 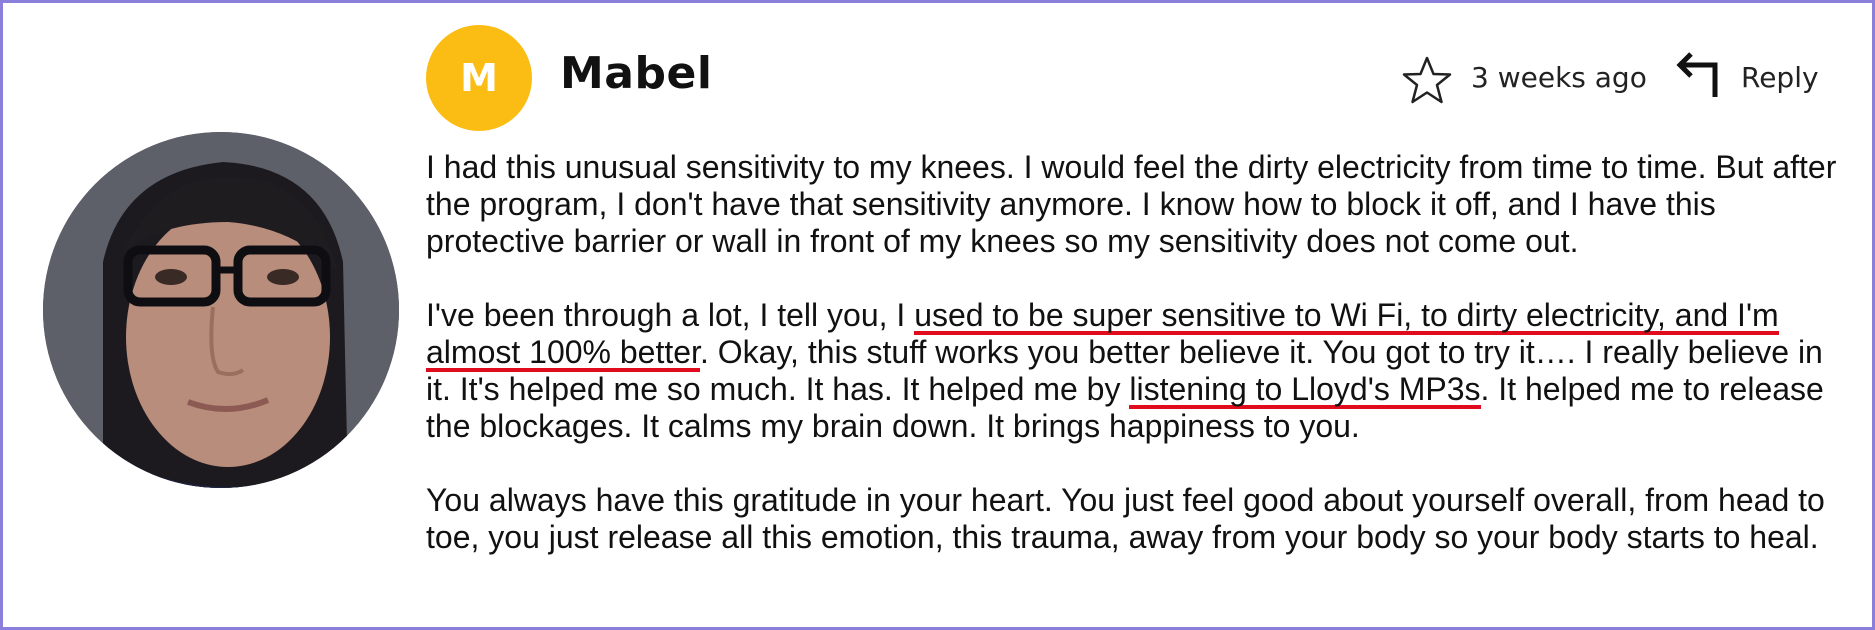 I want to click on author-avatar: M, so click(x=479, y=78).